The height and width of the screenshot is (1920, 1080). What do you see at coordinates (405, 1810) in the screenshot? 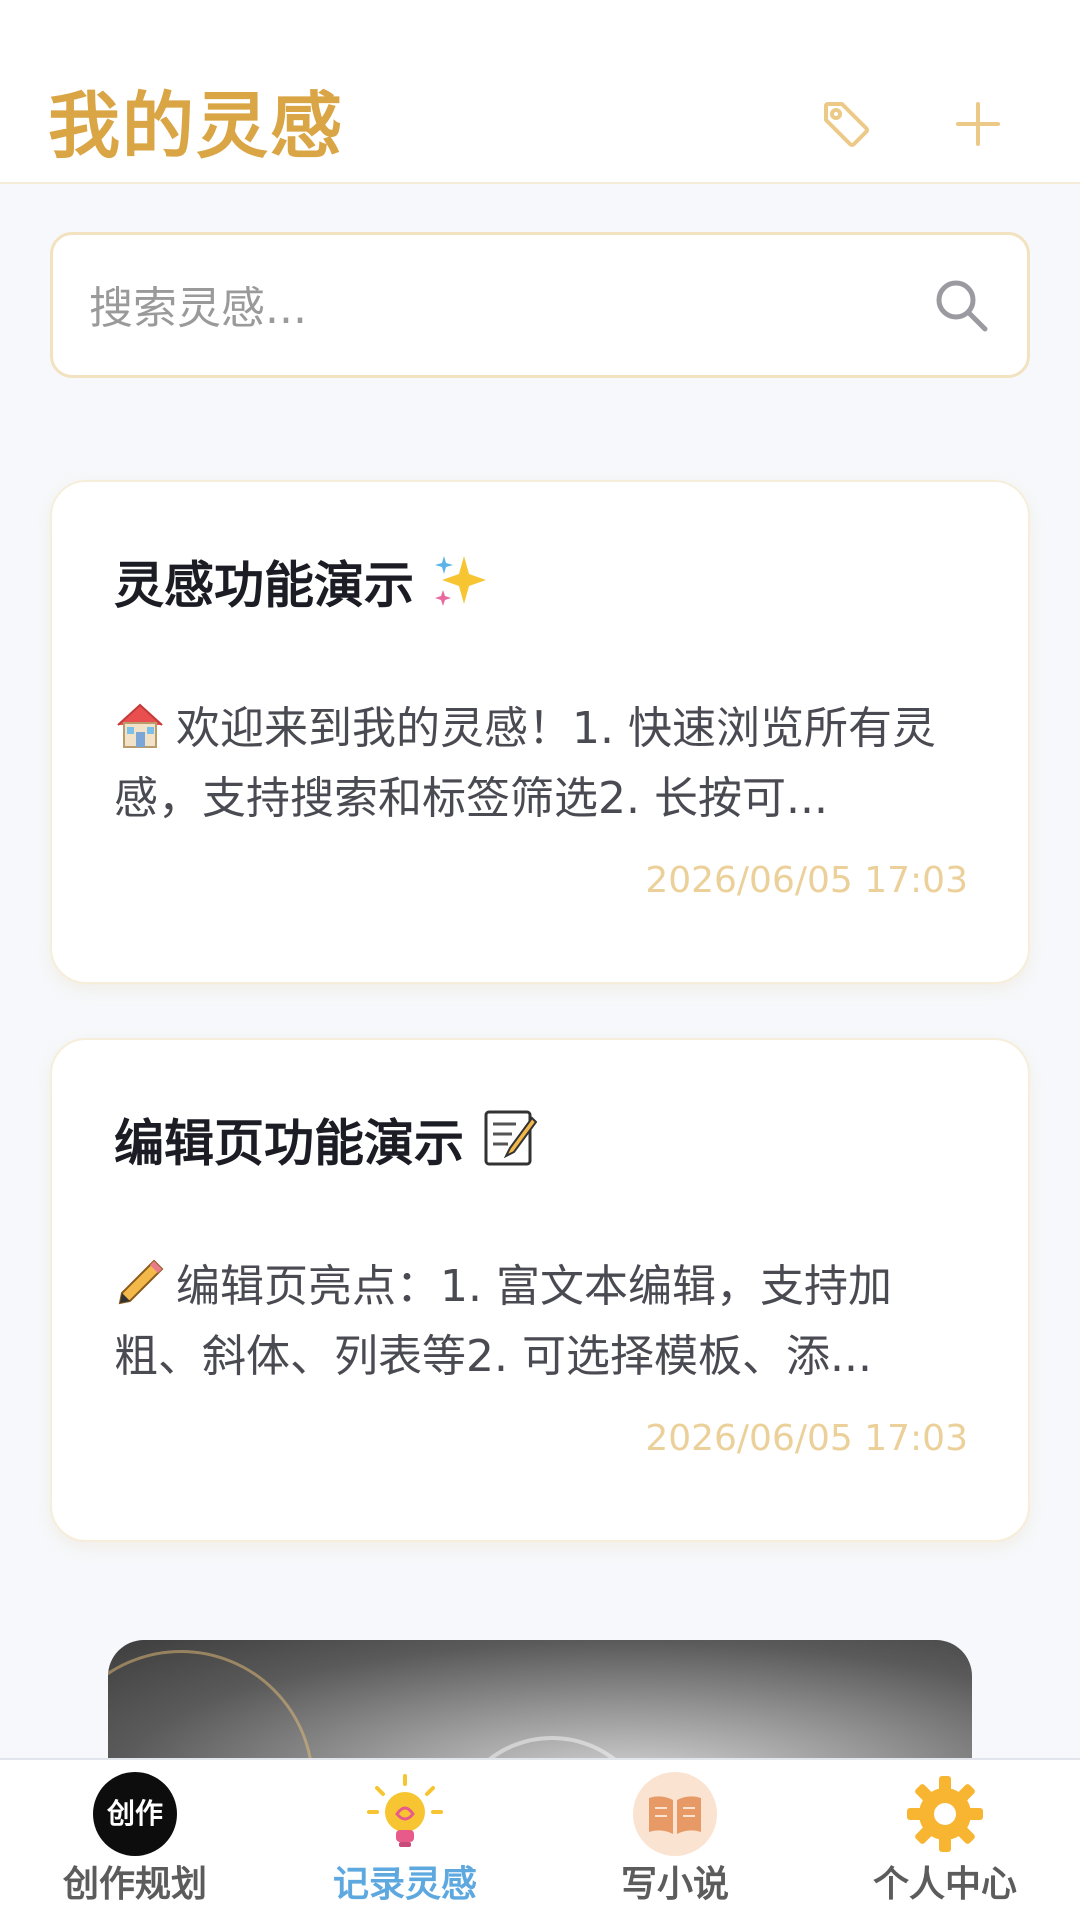
I see `lightbulb-icon` at bounding box center [405, 1810].